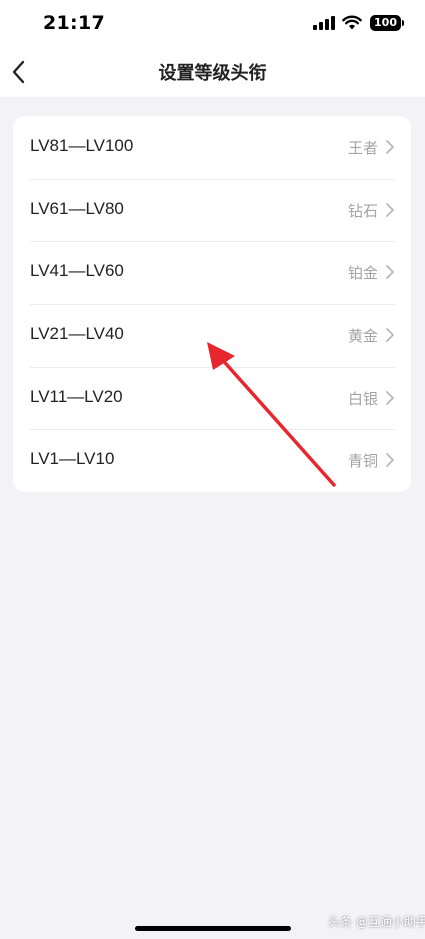 This screenshot has width=425, height=939. Describe the element at coordinates (212, 398) in the screenshot. I see `list-item: LV11—LV20 白银` at that location.